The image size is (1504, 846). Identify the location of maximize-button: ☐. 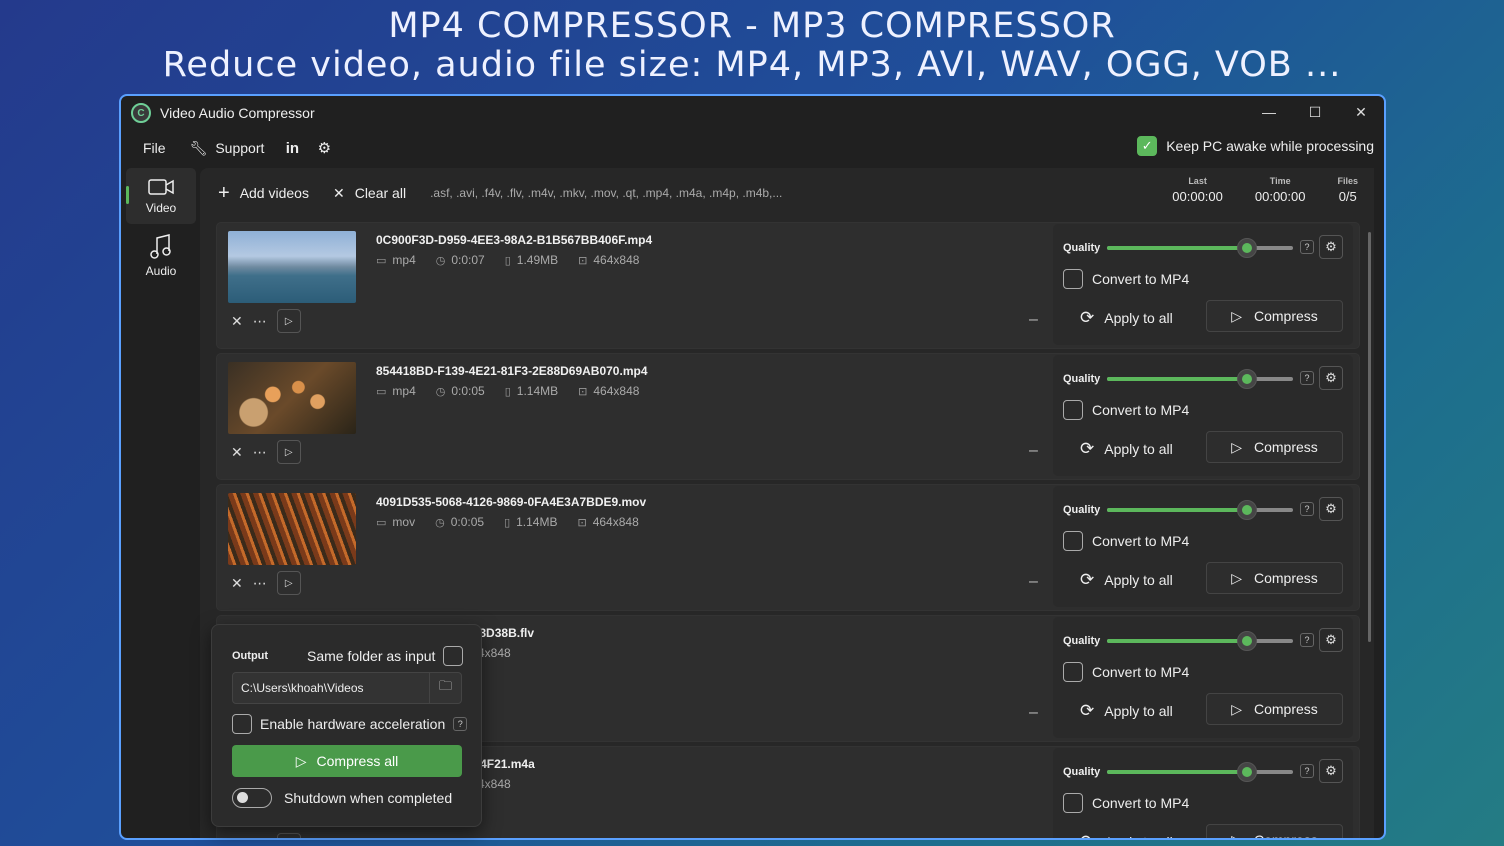
(1315, 112).